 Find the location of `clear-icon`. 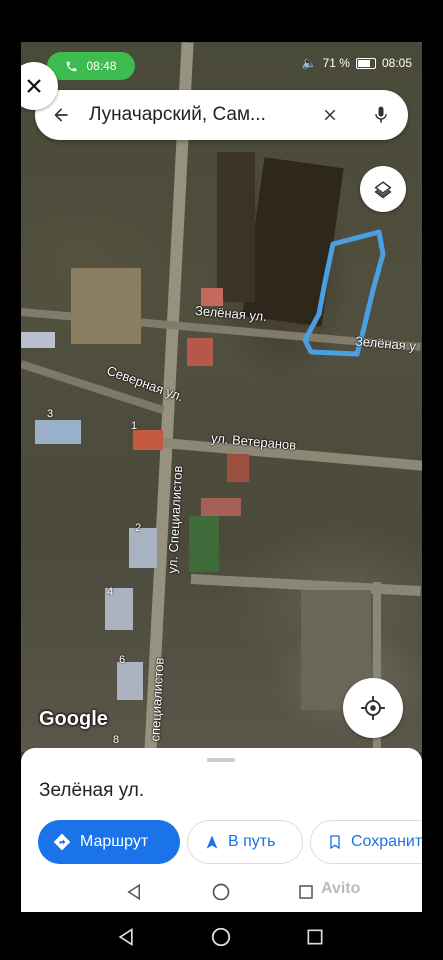

clear-icon is located at coordinates (330, 115).